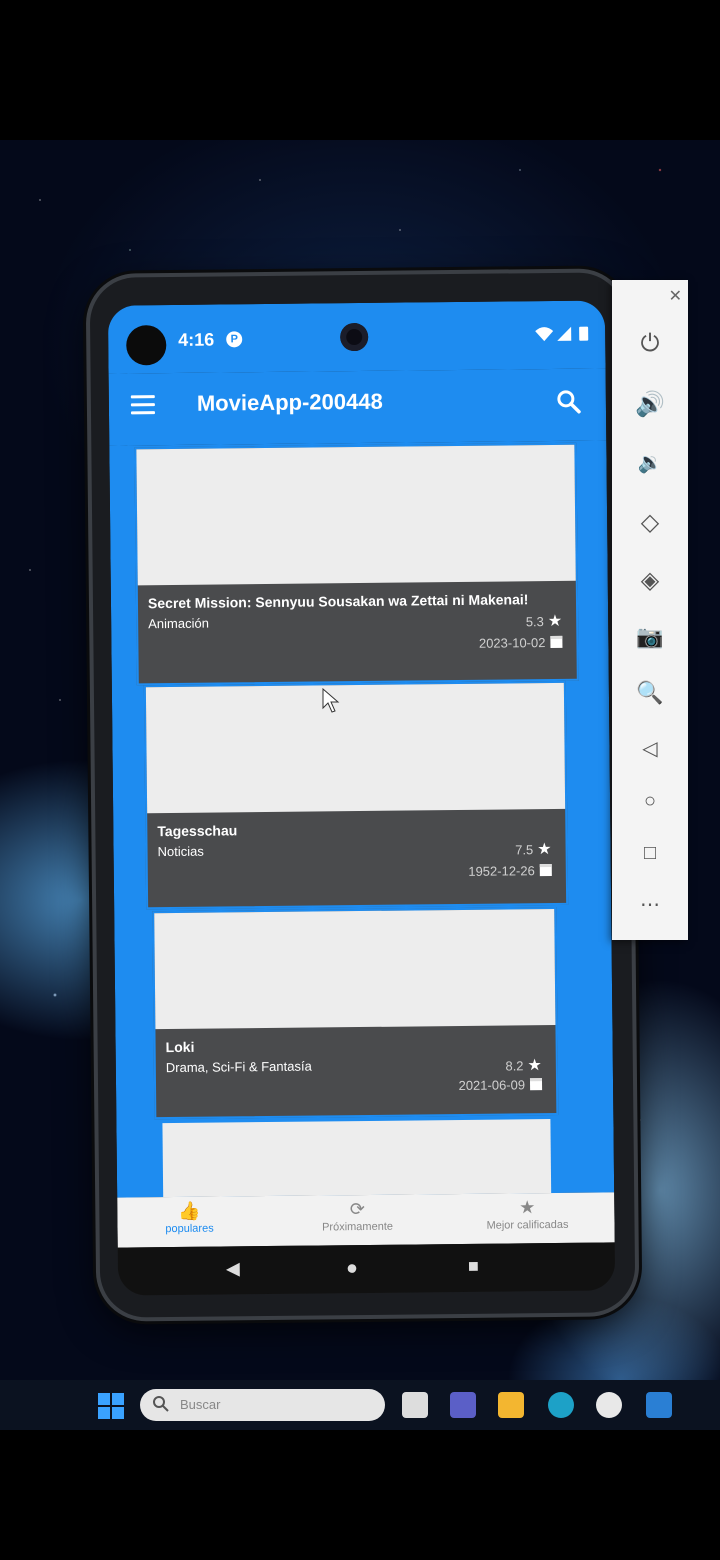 This screenshot has width=720, height=1560. What do you see at coordinates (650, 404) in the screenshot?
I see `volume-up-icon: 🔊` at bounding box center [650, 404].